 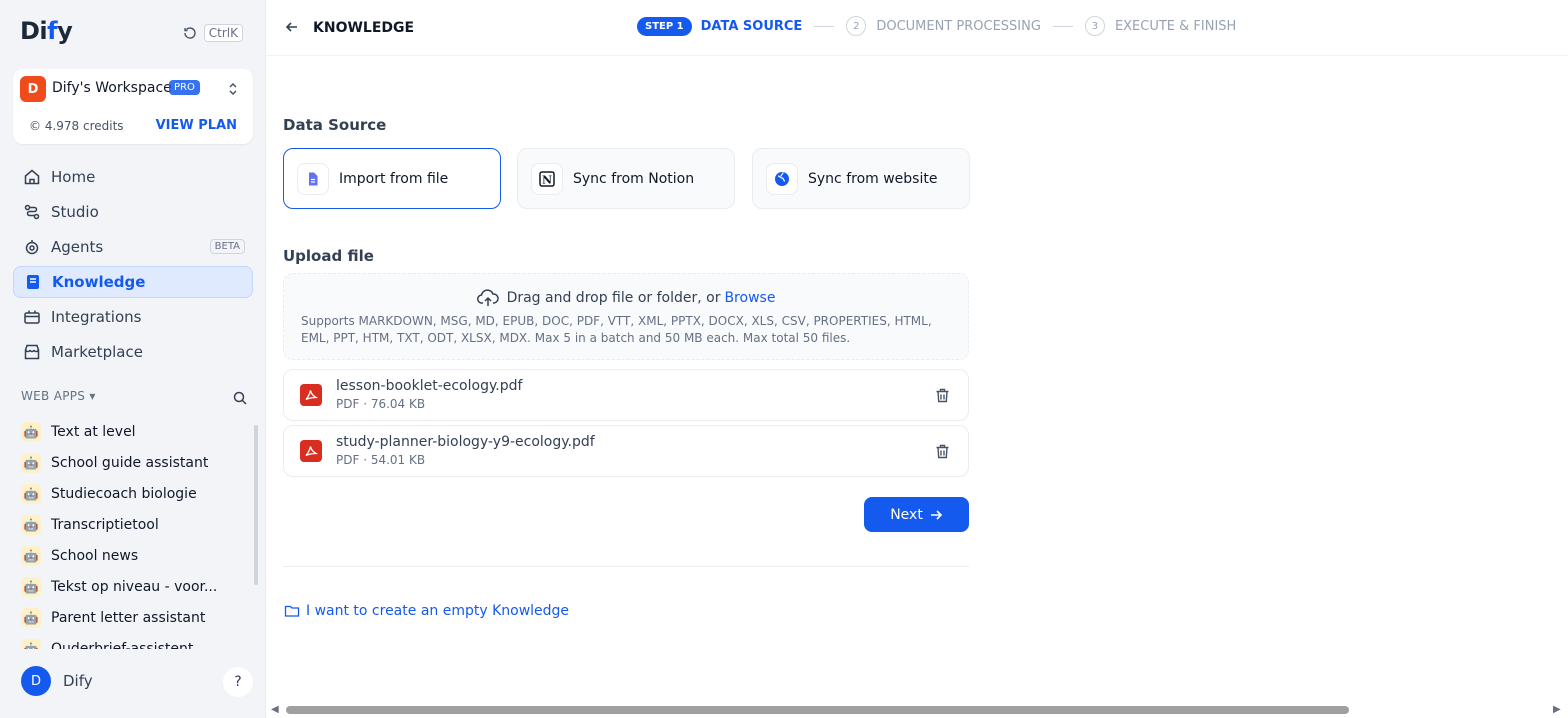 What do you see at coordinates (32, 247) in the screenshot?
I see `agents-icon` at bounding box center [32, 247].